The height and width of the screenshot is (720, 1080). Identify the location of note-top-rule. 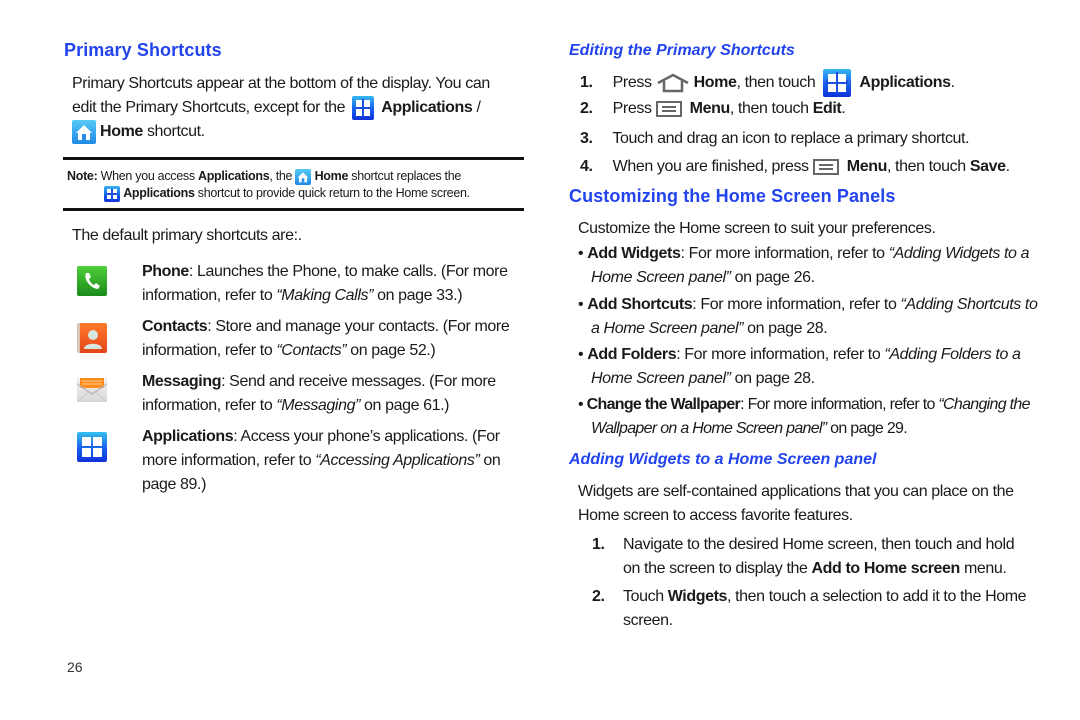
(293, 158).